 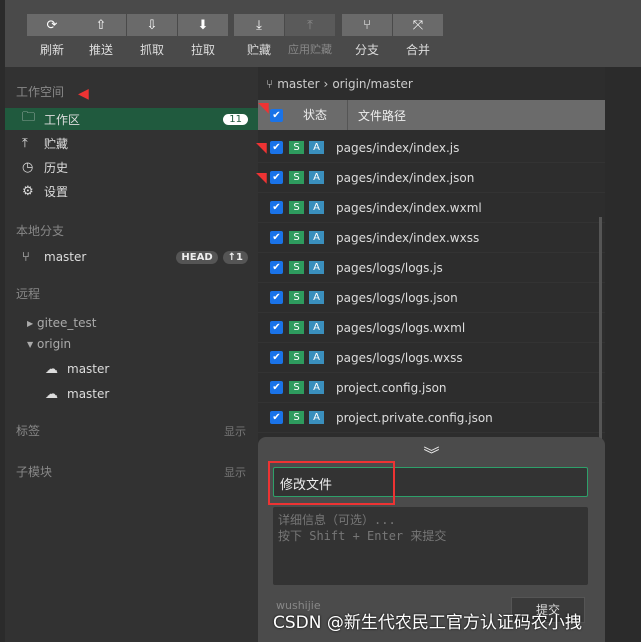 I want to click on branch-button: ⑂ 分支, so click(x=367, y=36).